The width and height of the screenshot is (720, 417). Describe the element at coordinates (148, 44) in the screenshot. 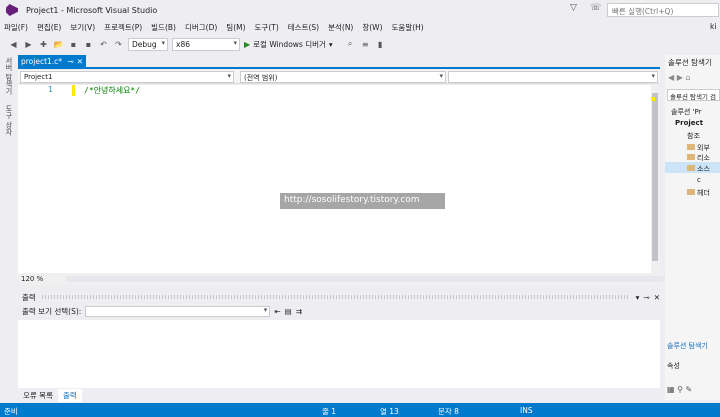

I see `config-select: Debug` at that location.